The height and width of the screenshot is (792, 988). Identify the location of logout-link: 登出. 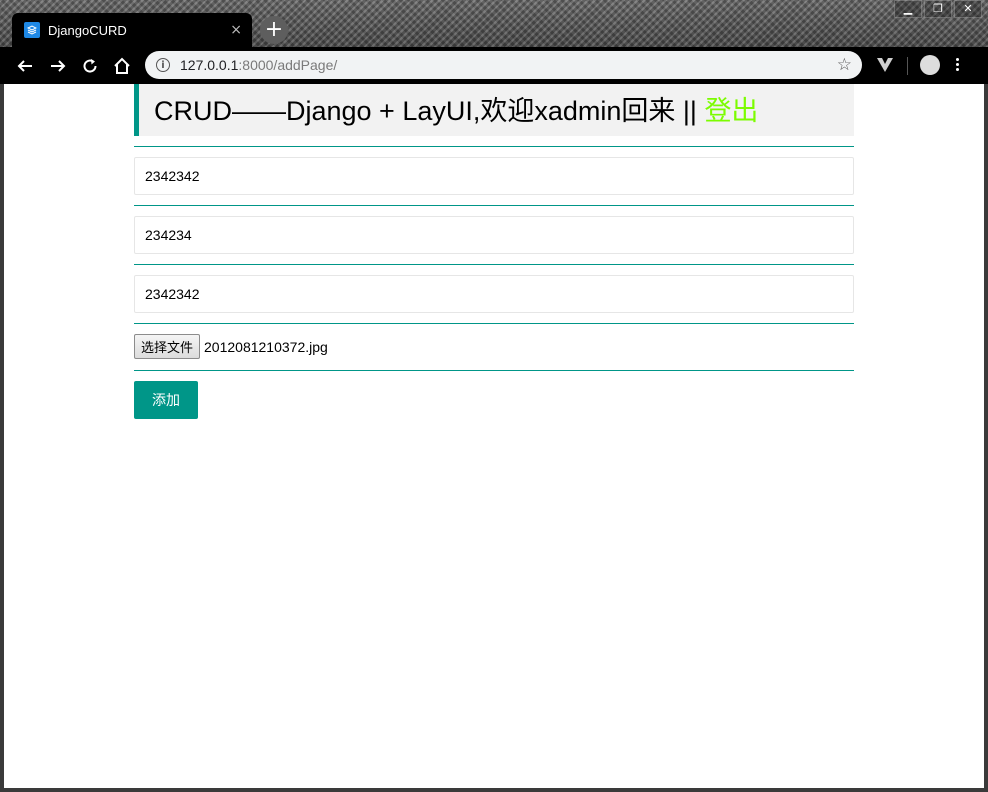
(731, 111).